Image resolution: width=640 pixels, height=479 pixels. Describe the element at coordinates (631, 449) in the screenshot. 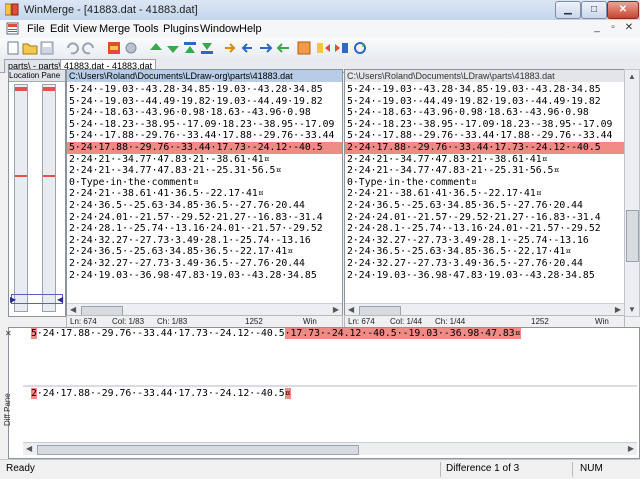

I see `scroll-right-icon: ▶` at that location.